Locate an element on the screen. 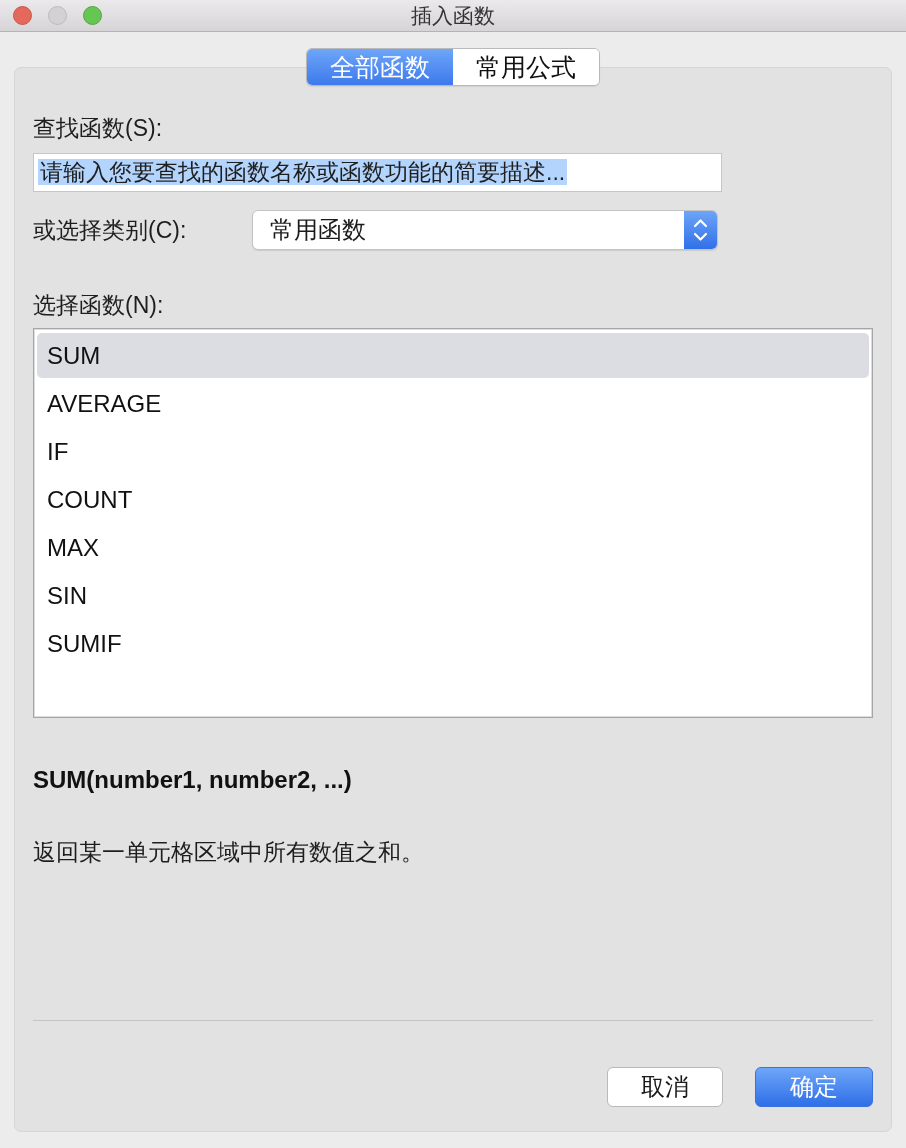 Image resolution: width=906 pixels, height=1148 pixels. list-item: AVERAGE is located at coordinates (453, 403).